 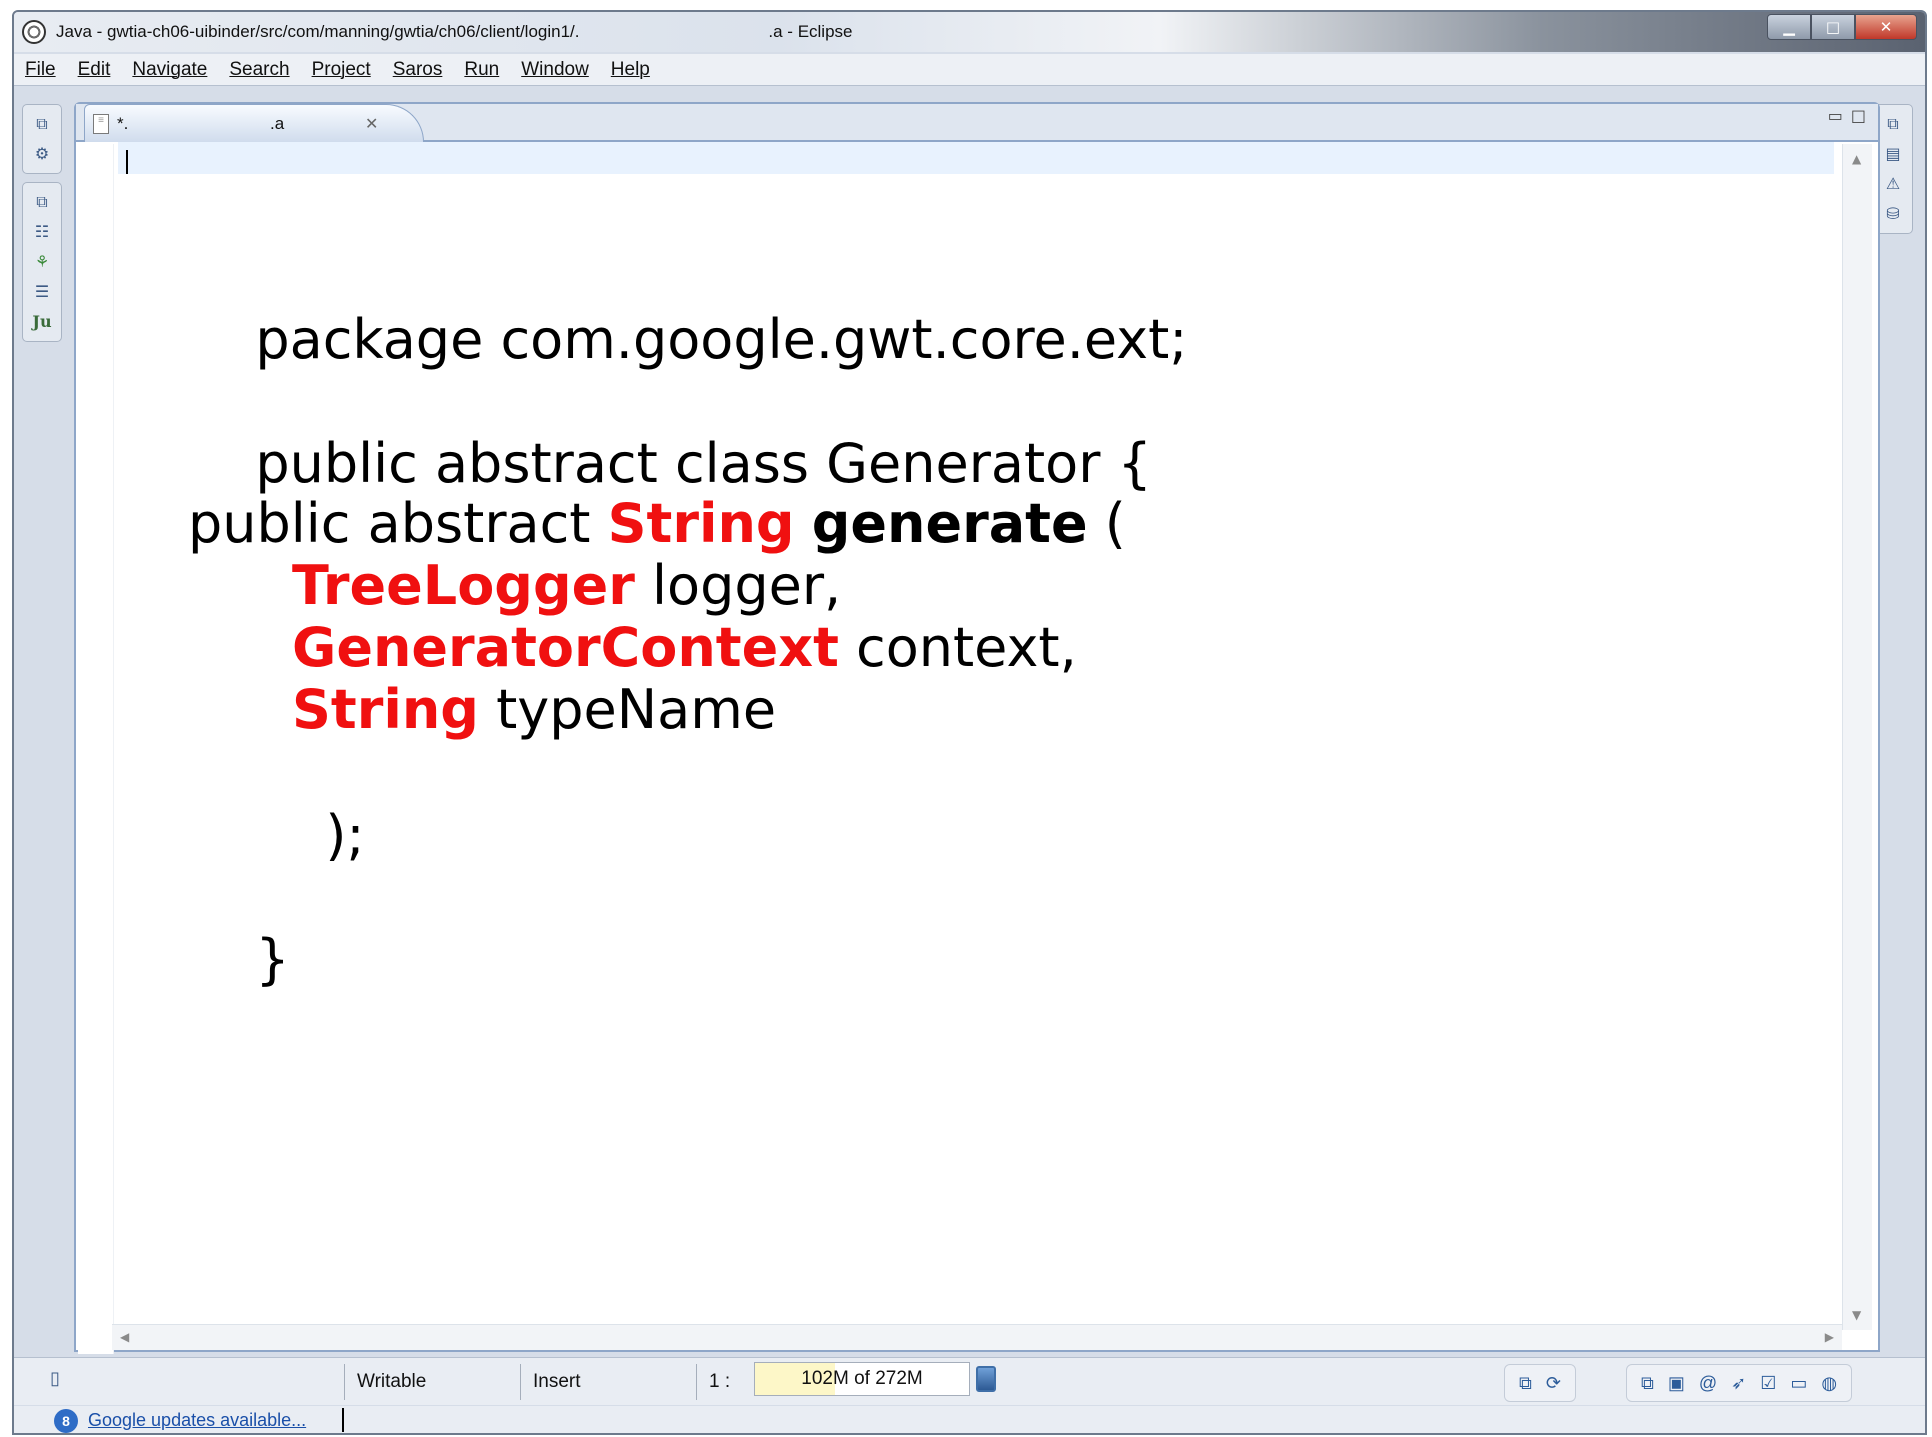 I want to click on heap-status: 102M of 272M, so click(x=862, y=1379).